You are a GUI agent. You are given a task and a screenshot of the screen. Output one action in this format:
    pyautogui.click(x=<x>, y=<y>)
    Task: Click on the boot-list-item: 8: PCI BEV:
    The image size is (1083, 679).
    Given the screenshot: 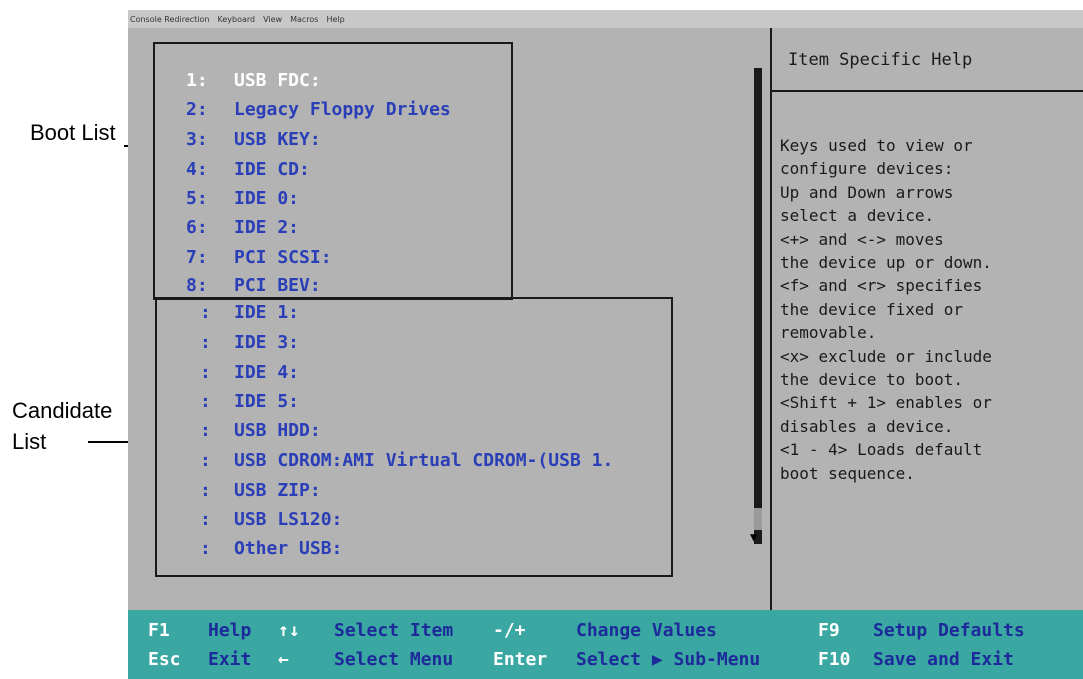 What is the action you would take?
    pyautogui.click(x=253, y=286)
    